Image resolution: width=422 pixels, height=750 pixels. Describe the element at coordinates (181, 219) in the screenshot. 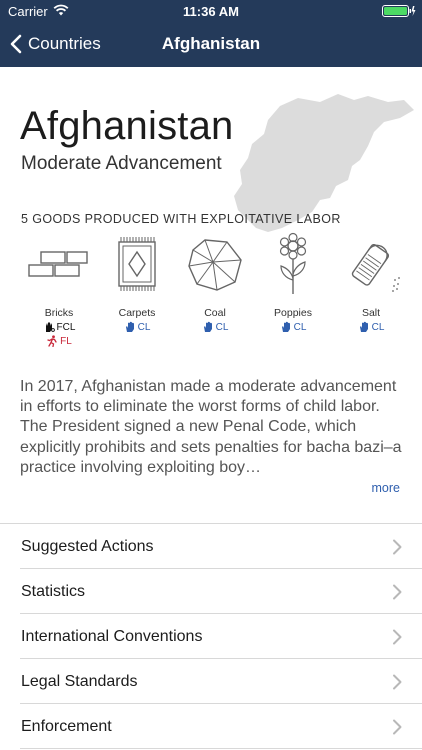

I see `goods-heading: 5 GOODS PRODUCED WITH EXPLOITATIVE LABOR` at that location.